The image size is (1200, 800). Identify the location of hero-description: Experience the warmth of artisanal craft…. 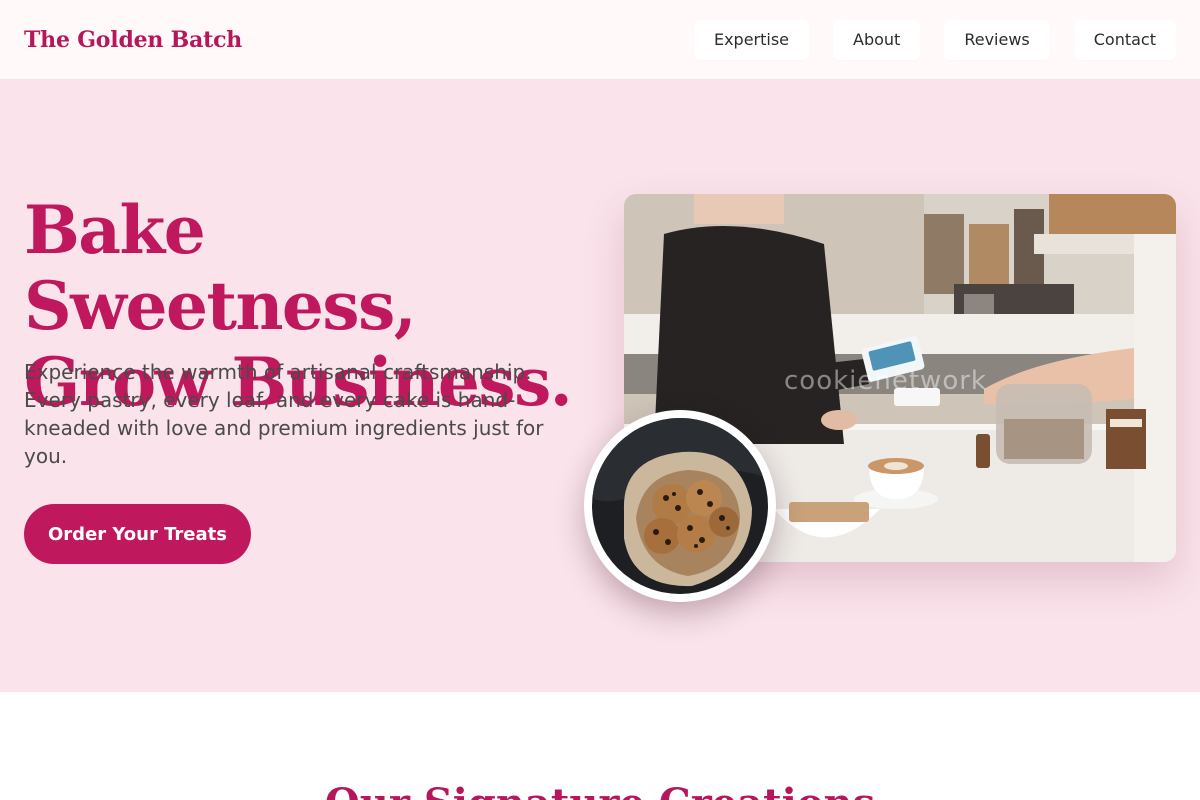
(284, 414).